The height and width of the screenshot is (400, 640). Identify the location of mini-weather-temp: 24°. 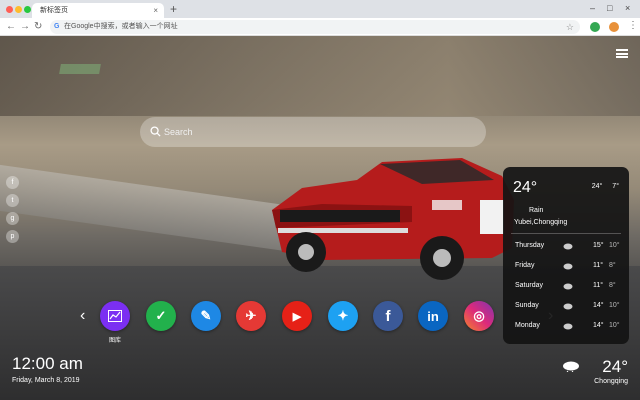
(615, 366).